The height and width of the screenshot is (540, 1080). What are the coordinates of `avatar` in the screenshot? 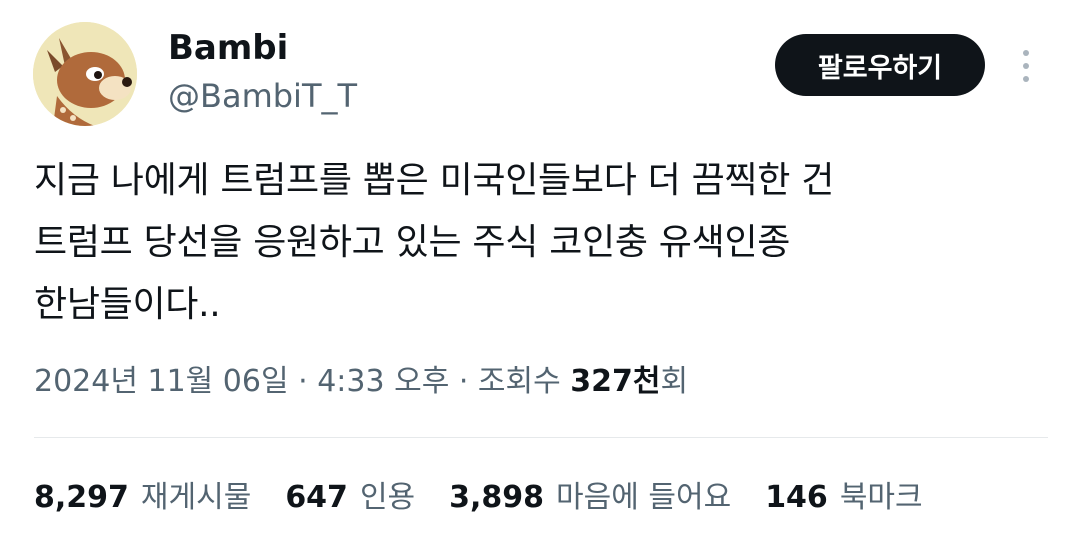 It's located at (85, 74).